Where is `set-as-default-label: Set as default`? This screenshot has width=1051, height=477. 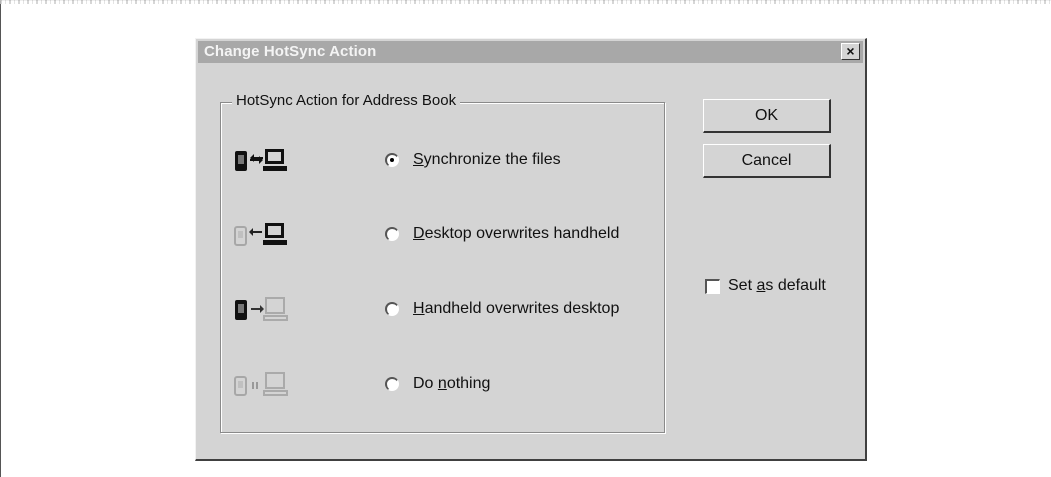 set-as-default-label: Set as default is located at coordinates (777, 285).